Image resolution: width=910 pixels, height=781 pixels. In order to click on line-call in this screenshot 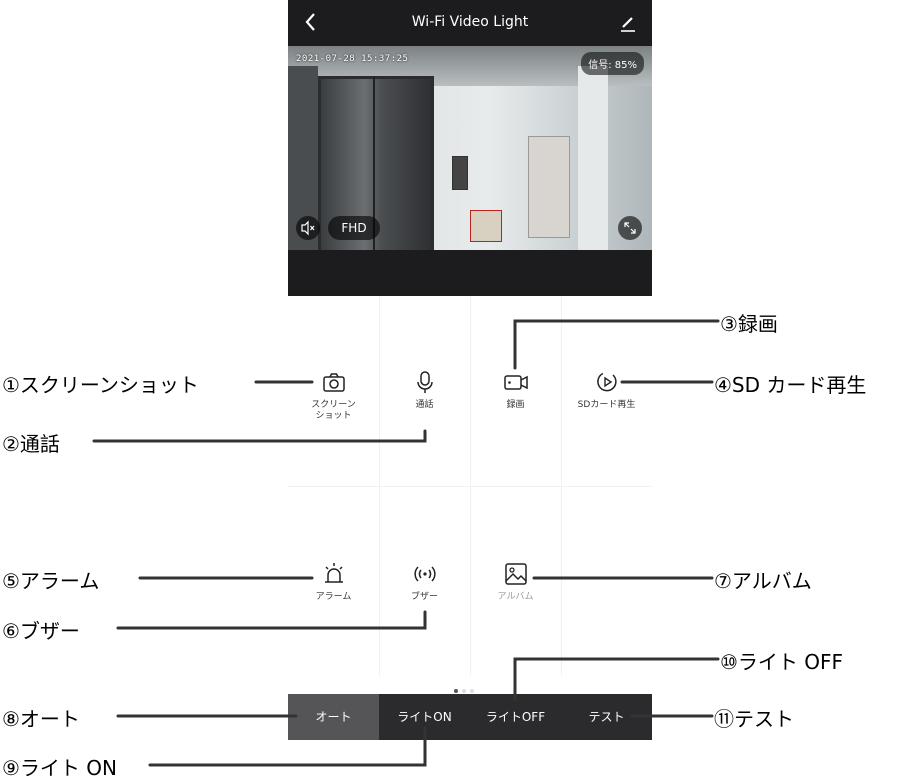, I will do `click(259, 436)`.